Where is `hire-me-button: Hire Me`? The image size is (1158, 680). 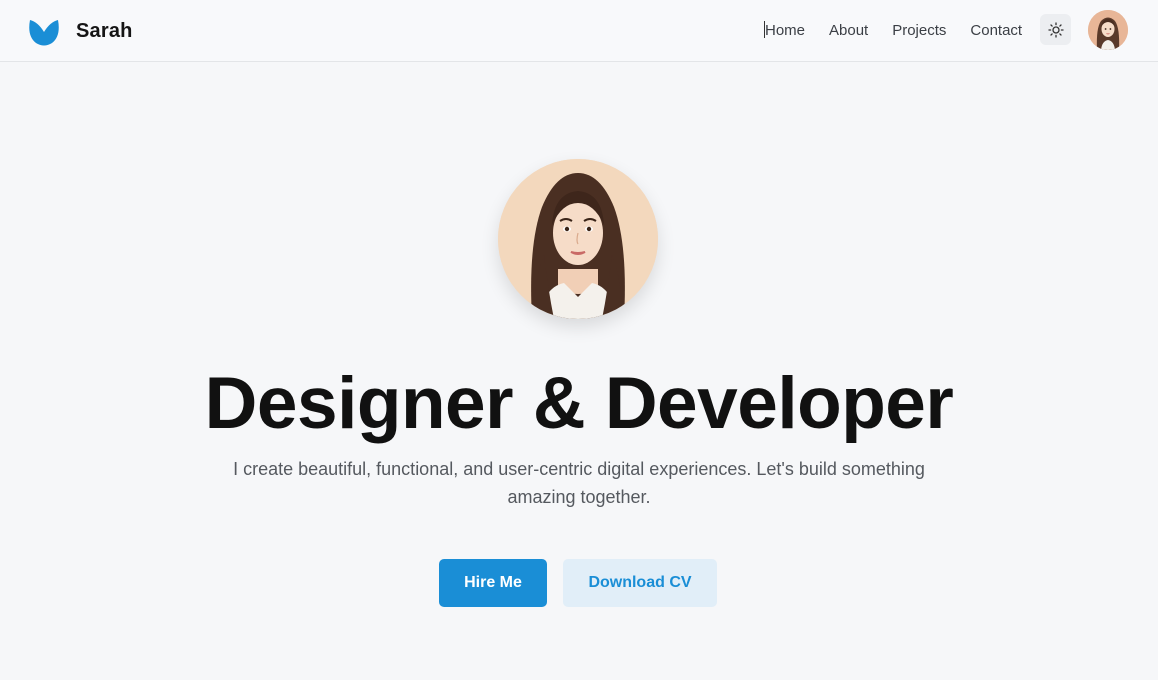
hire-me-button: Hire Me is located at coordinates (493, 583).